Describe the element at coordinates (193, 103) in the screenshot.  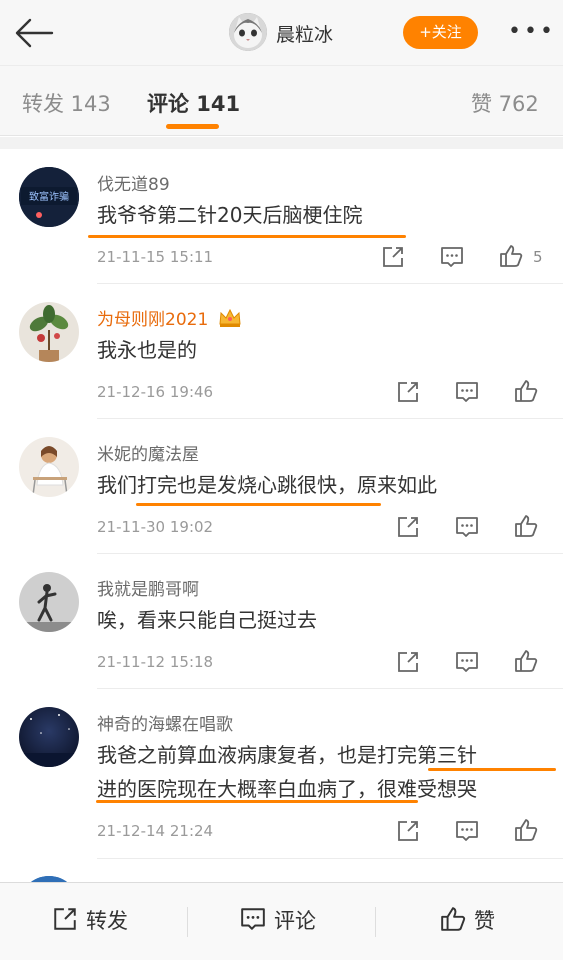
I see `tab-comments: 评论 141` at that location.